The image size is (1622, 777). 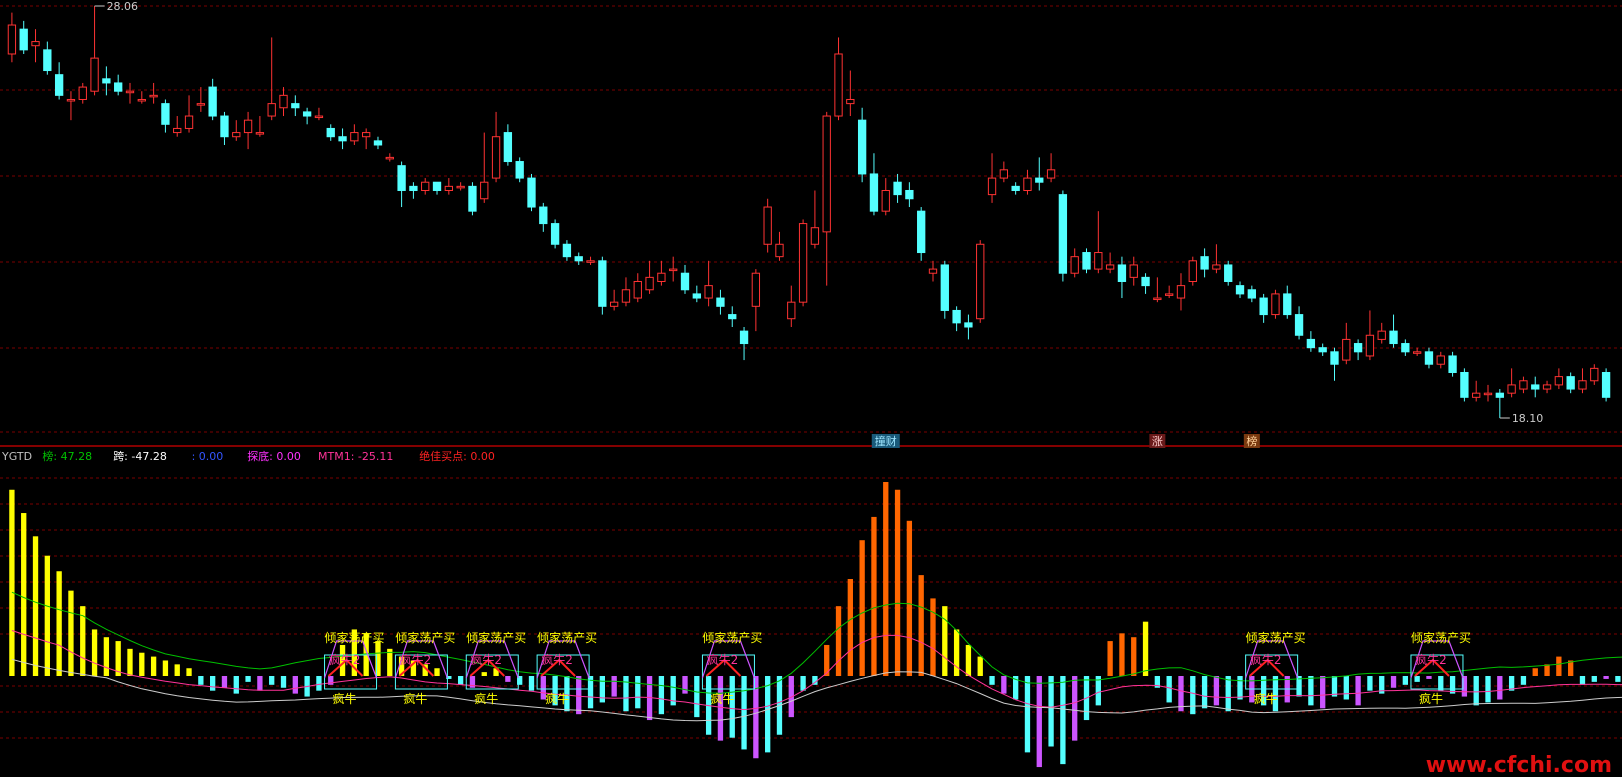 I want to click on event-marker: 涨, so click(x=1157, y=441).